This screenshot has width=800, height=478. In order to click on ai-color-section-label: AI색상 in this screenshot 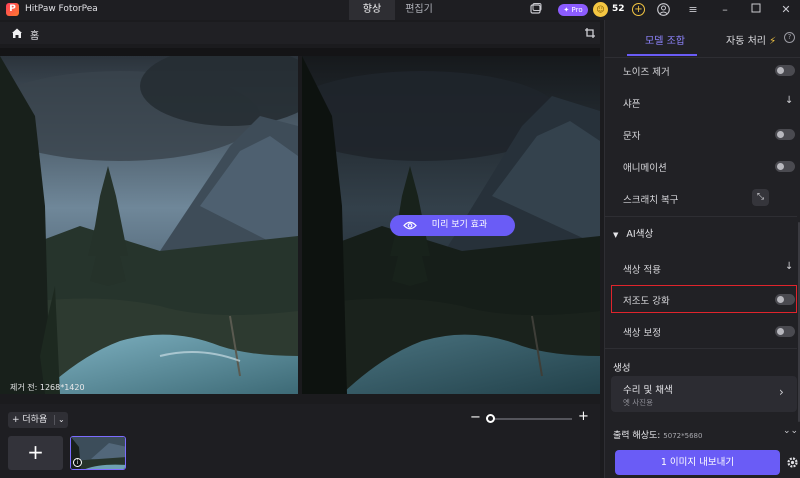, I will do `click(640, 234)`.